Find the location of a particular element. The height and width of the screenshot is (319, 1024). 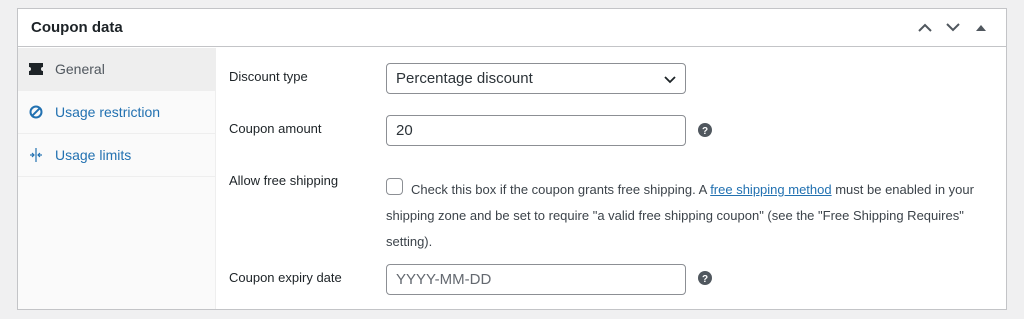

toggle-panel-icon is located at coordinates (981, 28).